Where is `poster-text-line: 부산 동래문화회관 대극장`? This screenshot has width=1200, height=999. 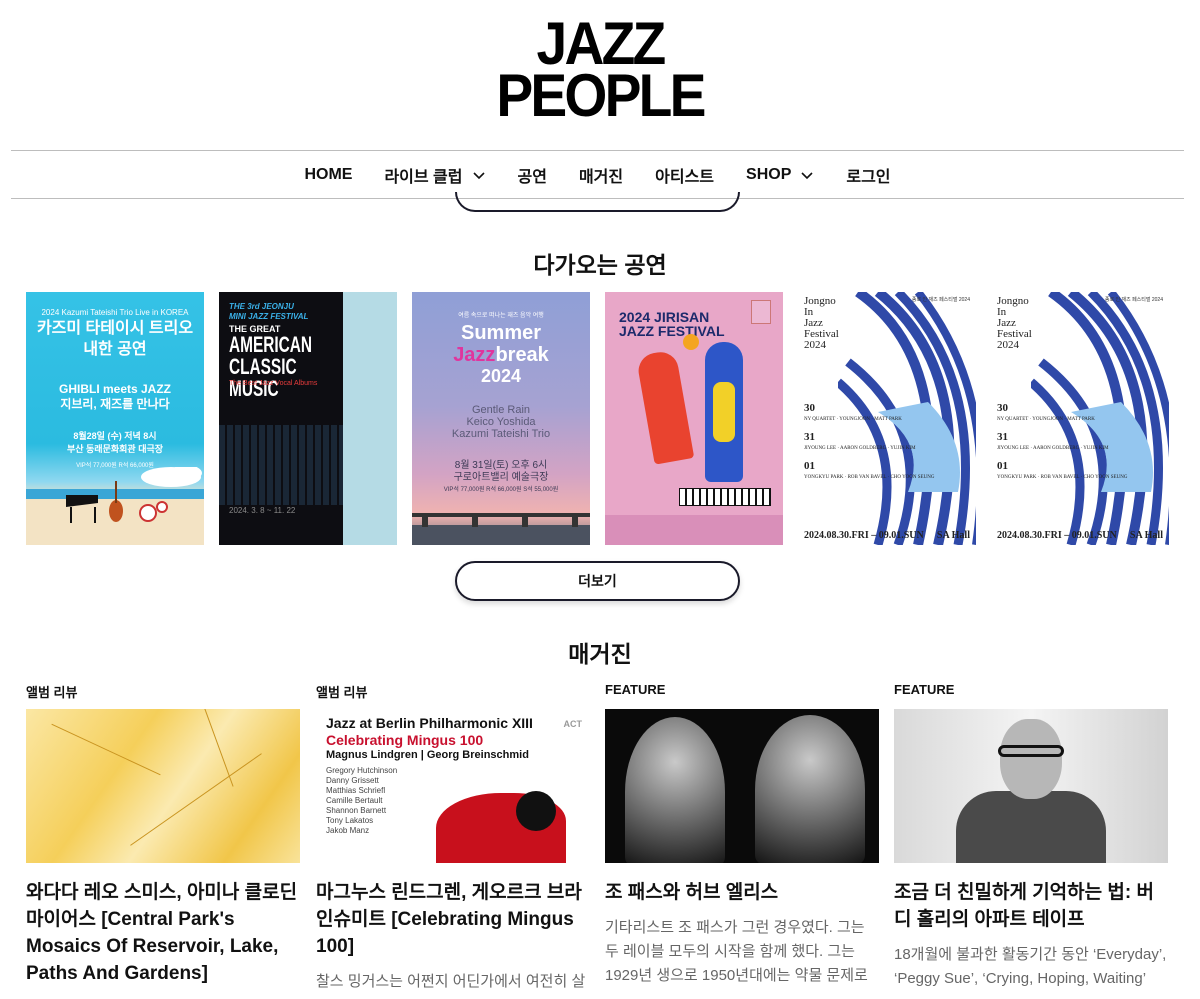
poster-text-line: 부산 동래문화회관 대극장 is located at coordinates (115, 449).